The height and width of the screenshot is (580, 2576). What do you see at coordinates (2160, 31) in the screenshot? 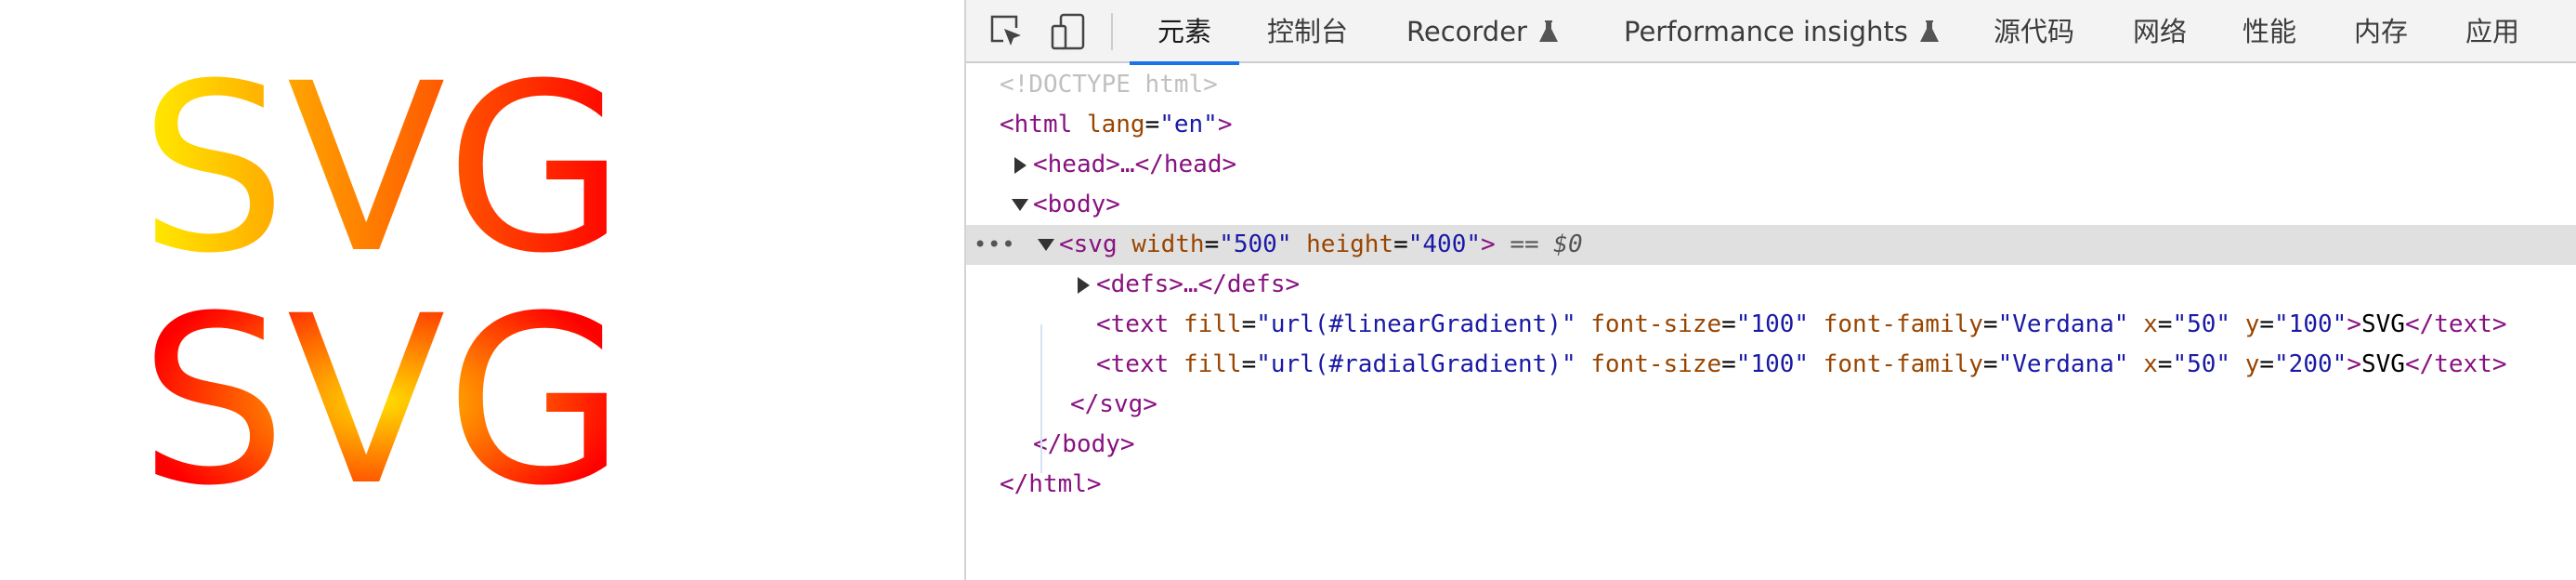
I see `tab-network: 网络` at bounding box center [2160, 31].